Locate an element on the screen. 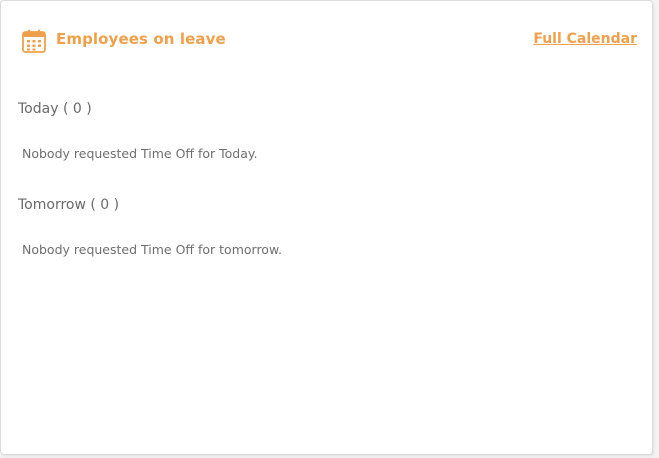  widget-title: Employees on leave is located at coordinates (141, 39).